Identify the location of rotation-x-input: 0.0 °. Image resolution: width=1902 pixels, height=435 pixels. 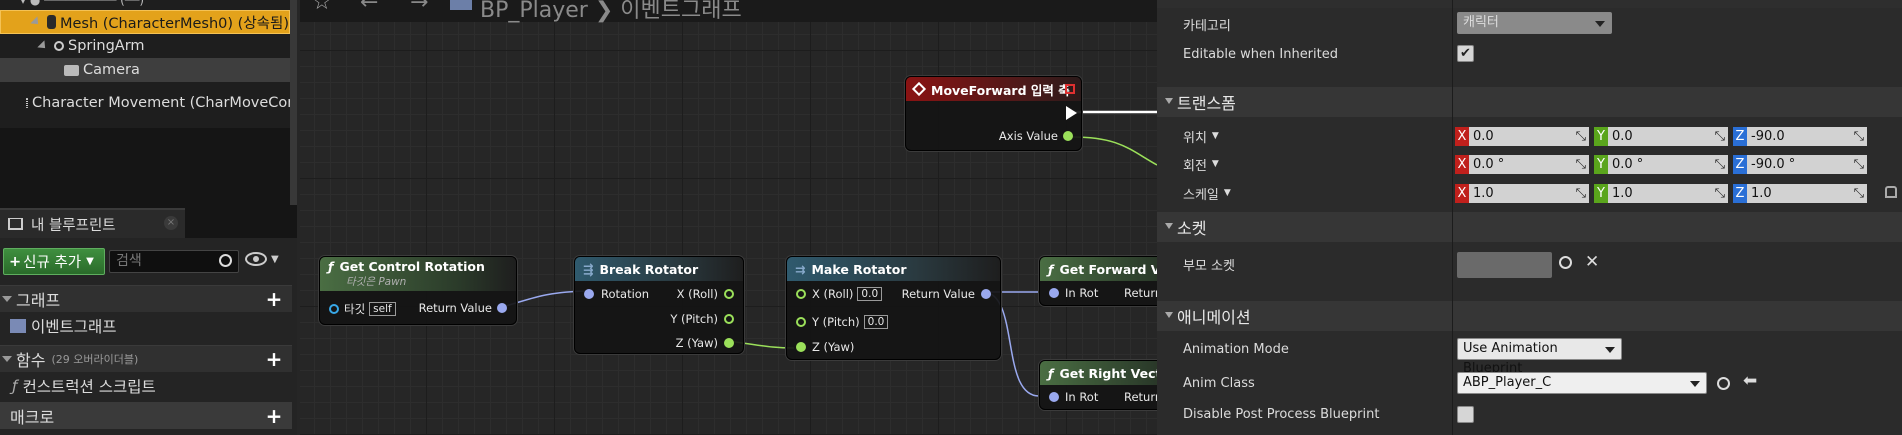
(1529, 164).